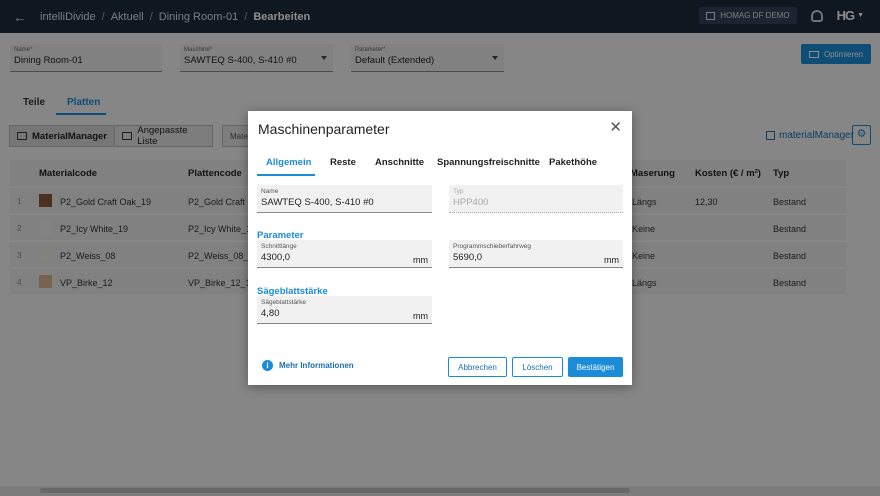 The height and width of the screenshot is (496, 880). Describe the element at coordinates (344, 310) in the screenshot. I see `saw-blade-thickness-input: Sägeblattstärke 4,80 mm` at that location.